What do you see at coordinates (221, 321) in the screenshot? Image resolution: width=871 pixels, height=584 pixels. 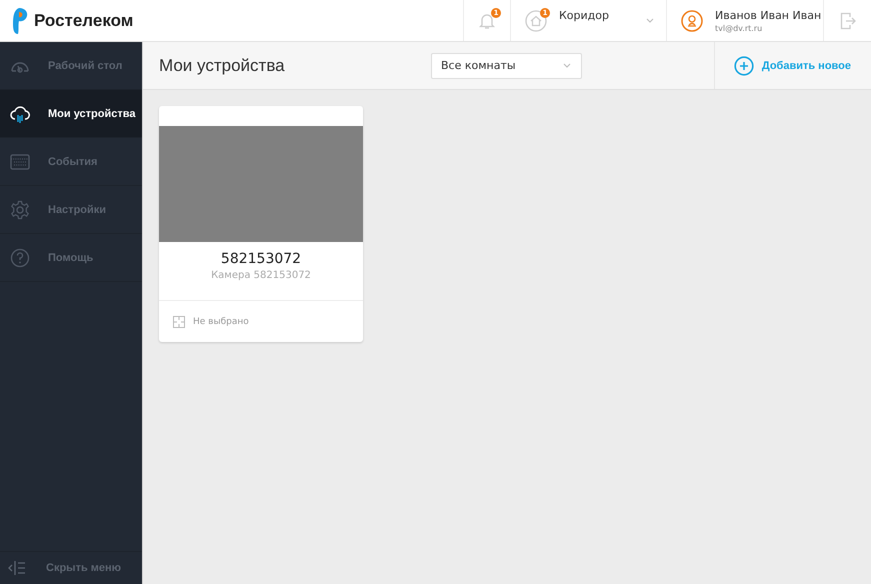 I see `device-room: Не выбрано` at bounding box center [221, 321].